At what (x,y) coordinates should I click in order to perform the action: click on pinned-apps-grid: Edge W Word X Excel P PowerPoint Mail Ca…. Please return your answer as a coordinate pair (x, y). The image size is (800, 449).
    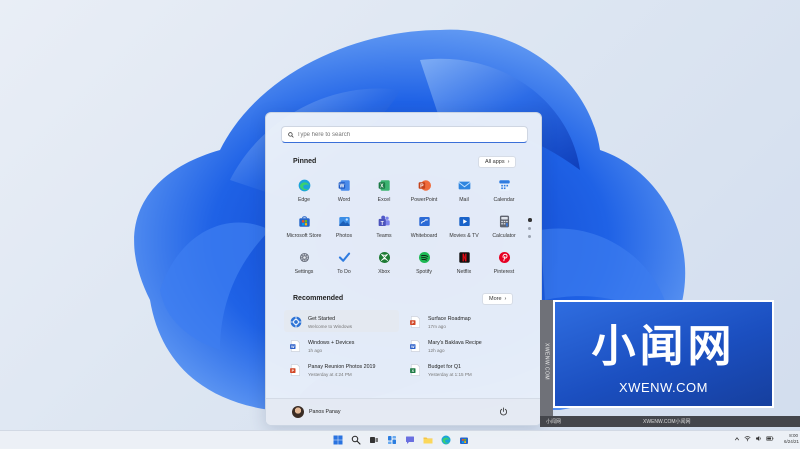
    Looking at the image, I should click on (404, 230).